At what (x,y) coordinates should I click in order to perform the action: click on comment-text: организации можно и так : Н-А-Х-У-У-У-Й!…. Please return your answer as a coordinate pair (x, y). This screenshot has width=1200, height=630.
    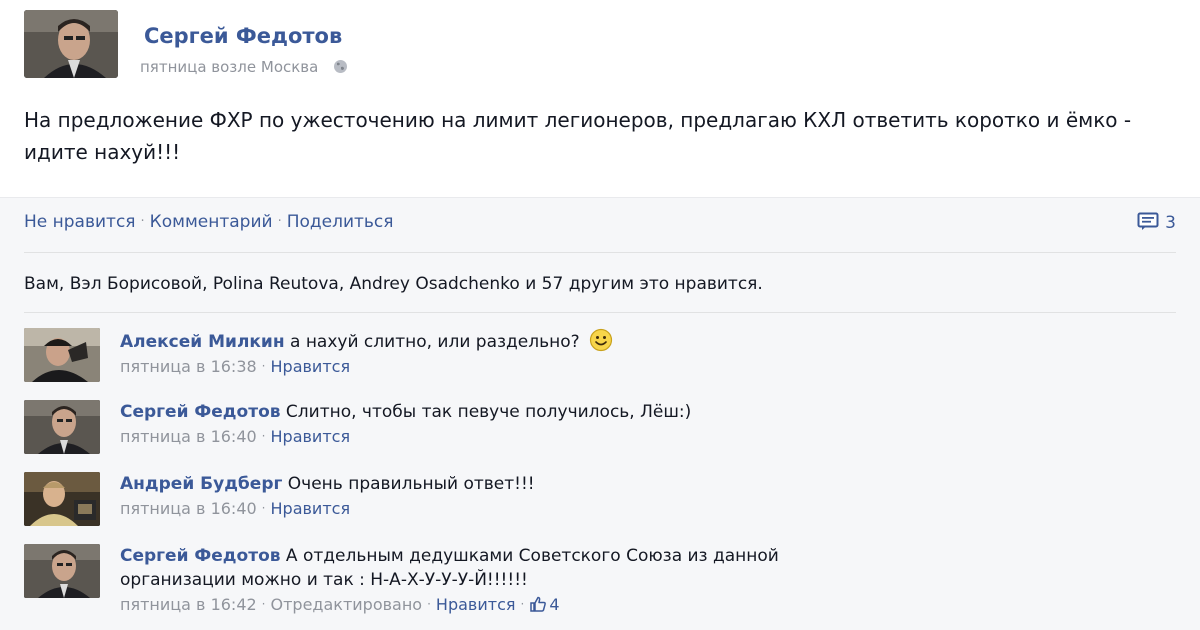
    Looking at the image, I should click on (324, 580).